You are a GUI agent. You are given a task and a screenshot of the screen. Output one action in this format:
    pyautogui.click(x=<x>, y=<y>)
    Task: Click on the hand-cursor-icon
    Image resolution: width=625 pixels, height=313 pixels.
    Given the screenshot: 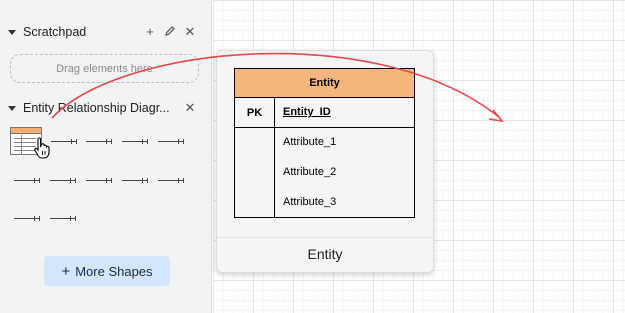 What is the action you would take?
    pyautogui.click(x=42, y=148)
    